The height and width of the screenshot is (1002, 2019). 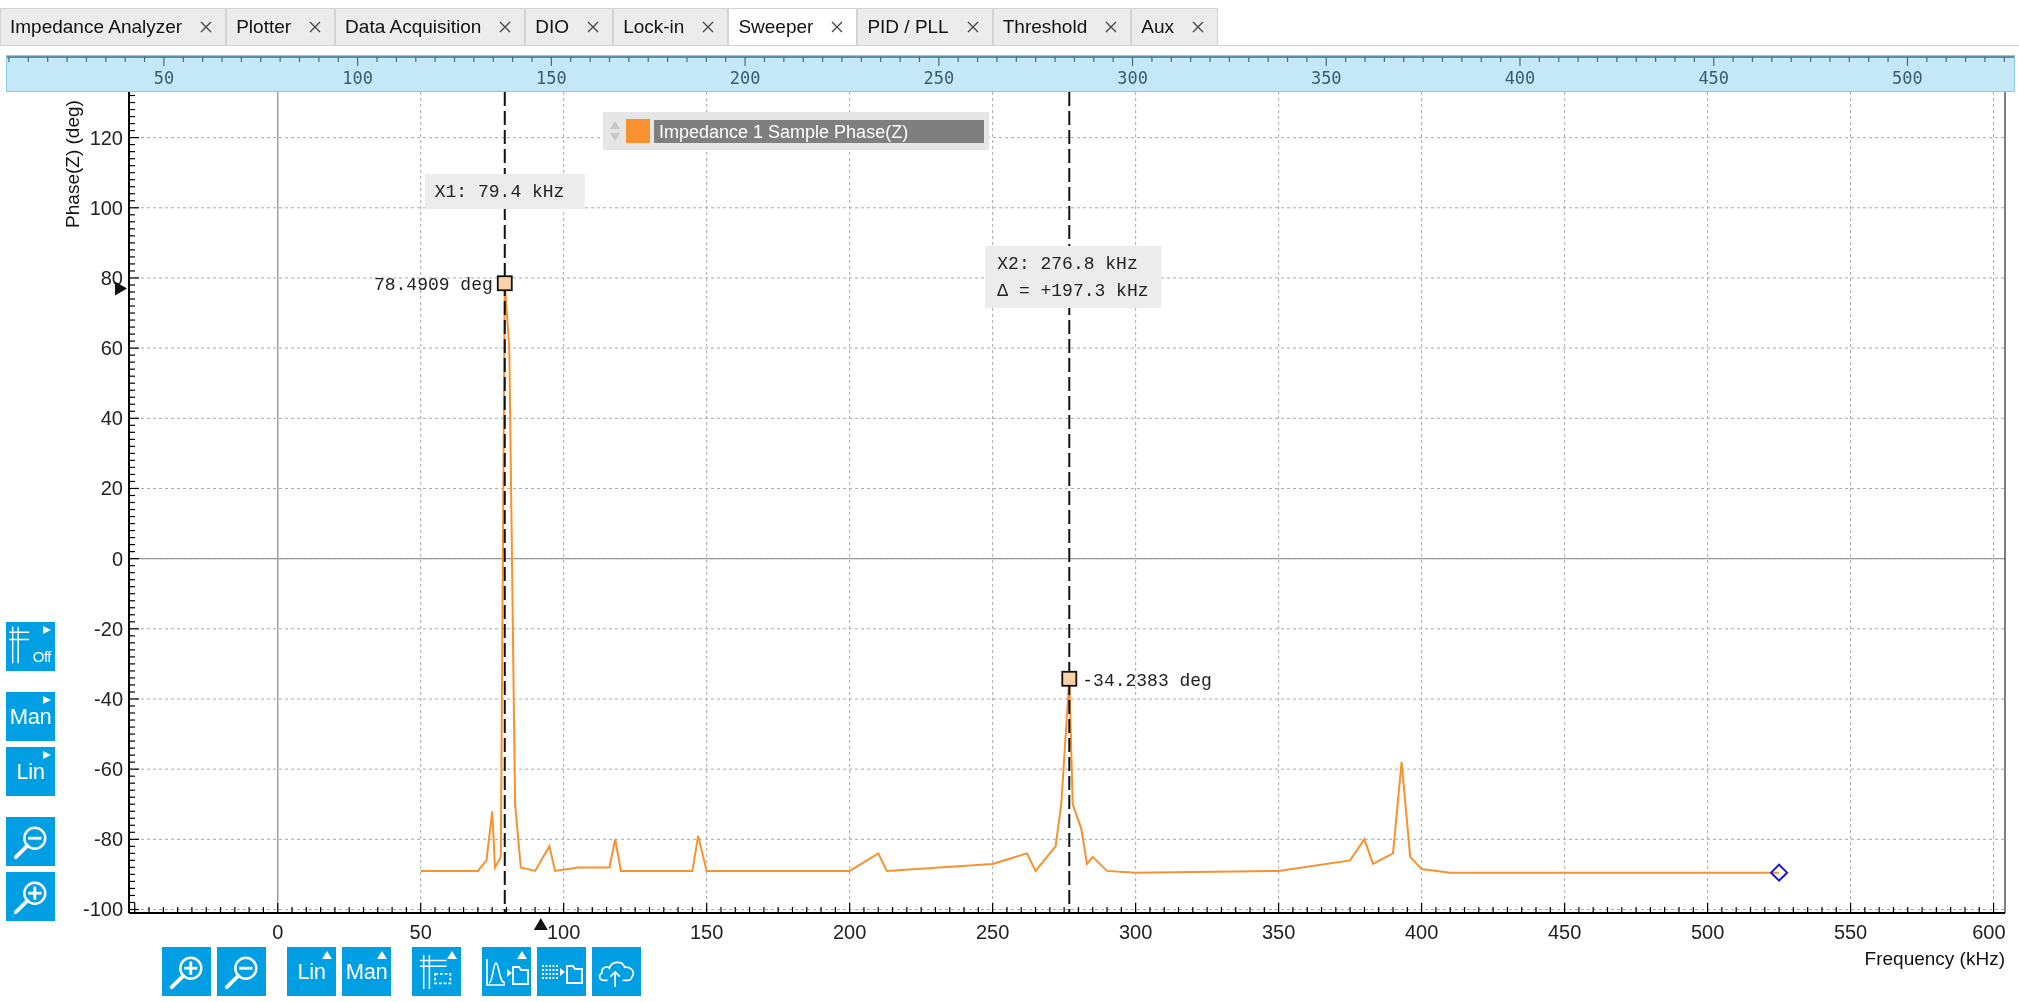 I want to click on axis-tick-label: 550, so click(x=1850, y=932).